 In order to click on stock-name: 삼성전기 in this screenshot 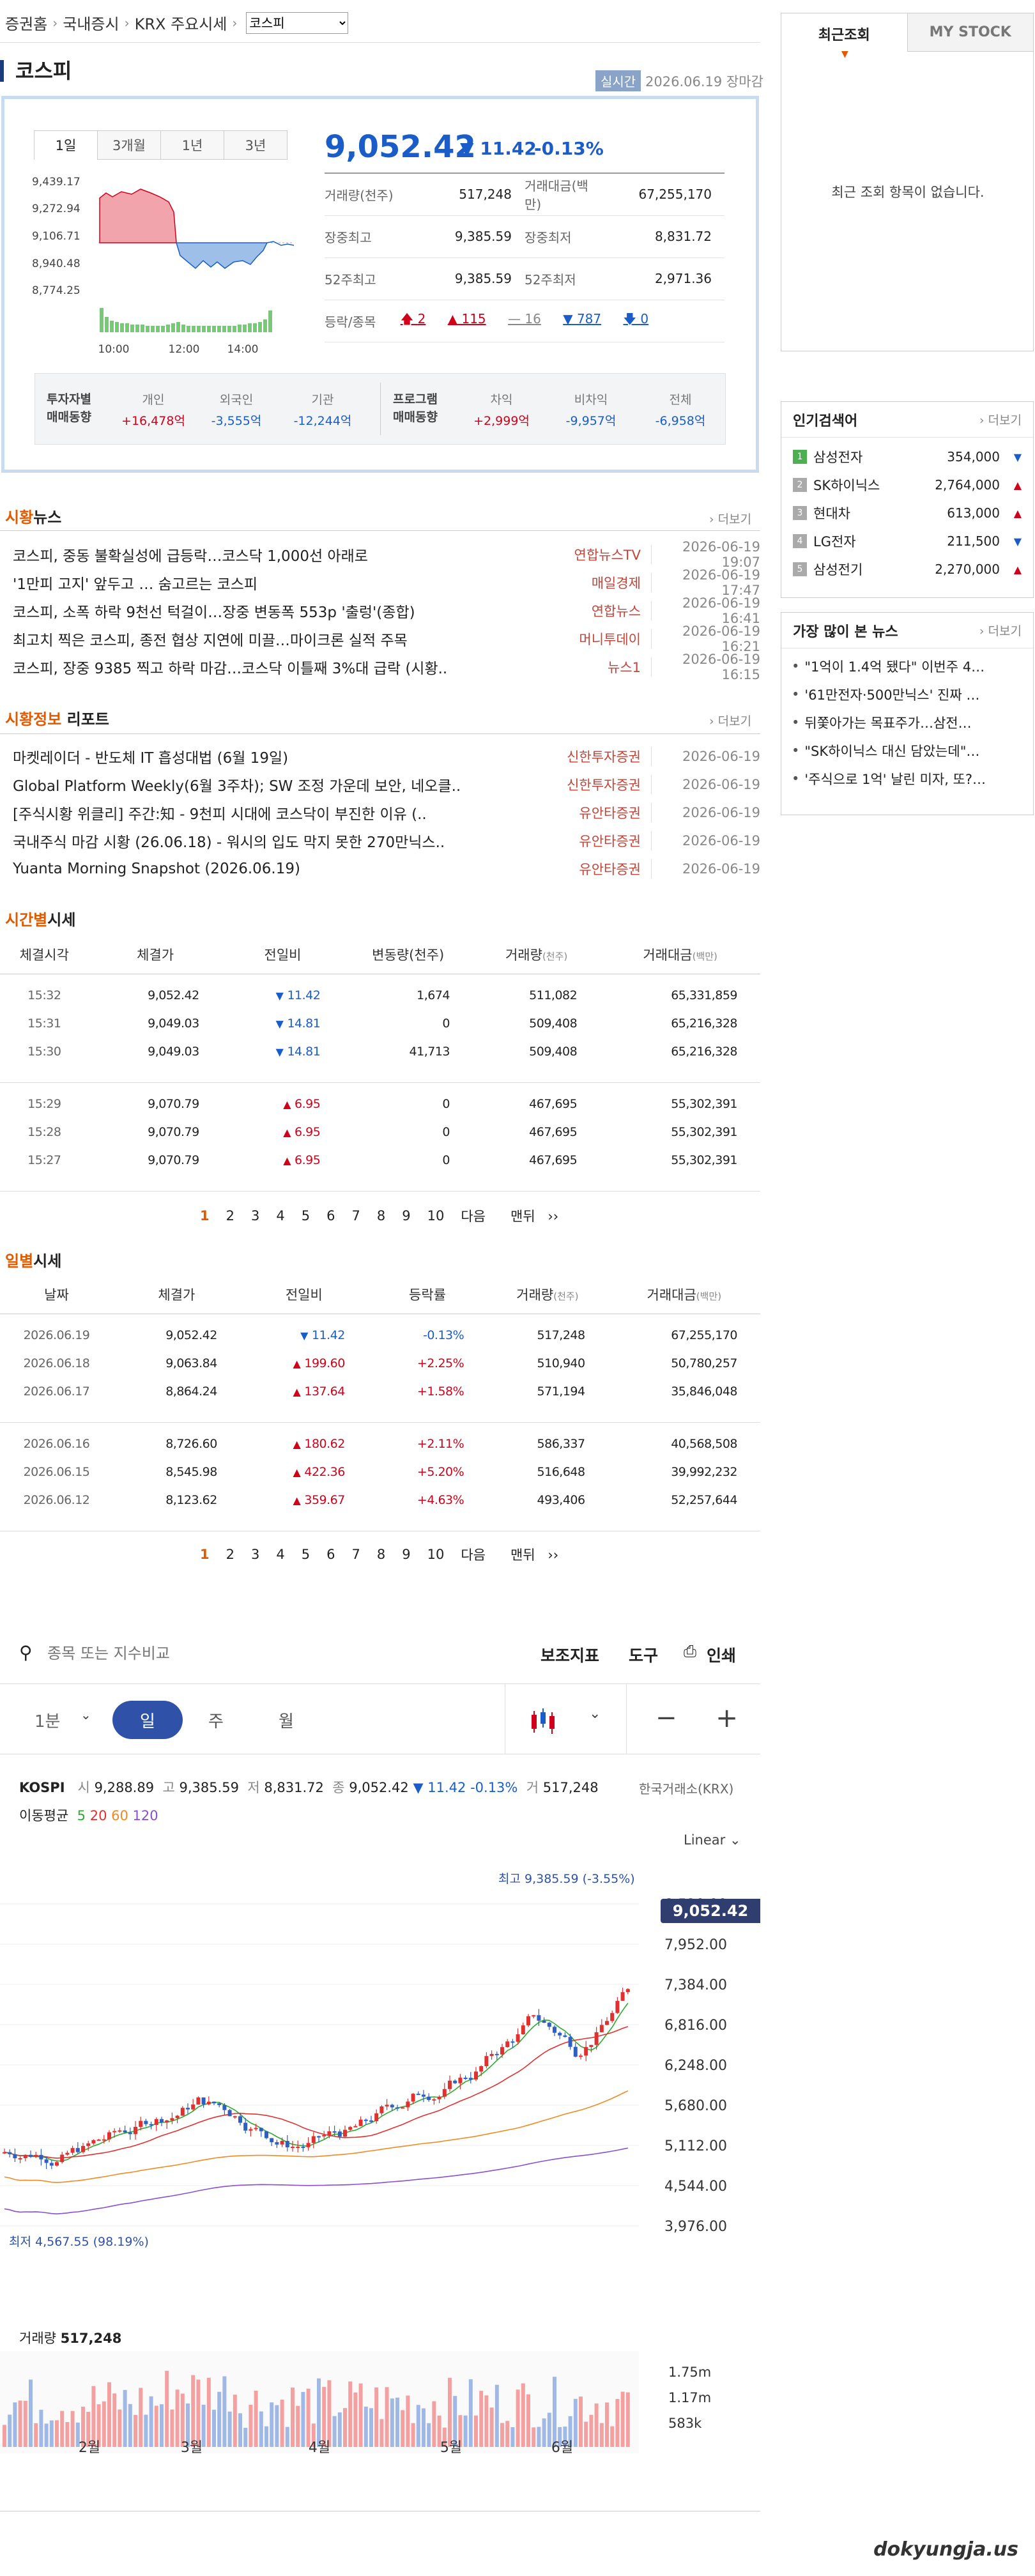, I will do `click(868, 569)`.